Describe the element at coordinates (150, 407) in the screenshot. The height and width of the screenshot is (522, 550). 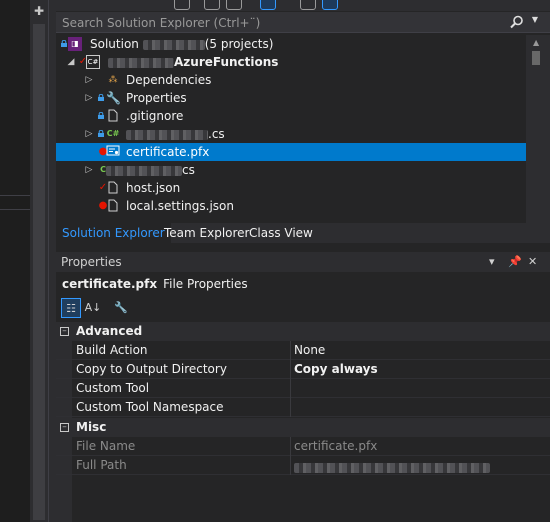
I see `property-name: Custom Tool Namespace` at that location.